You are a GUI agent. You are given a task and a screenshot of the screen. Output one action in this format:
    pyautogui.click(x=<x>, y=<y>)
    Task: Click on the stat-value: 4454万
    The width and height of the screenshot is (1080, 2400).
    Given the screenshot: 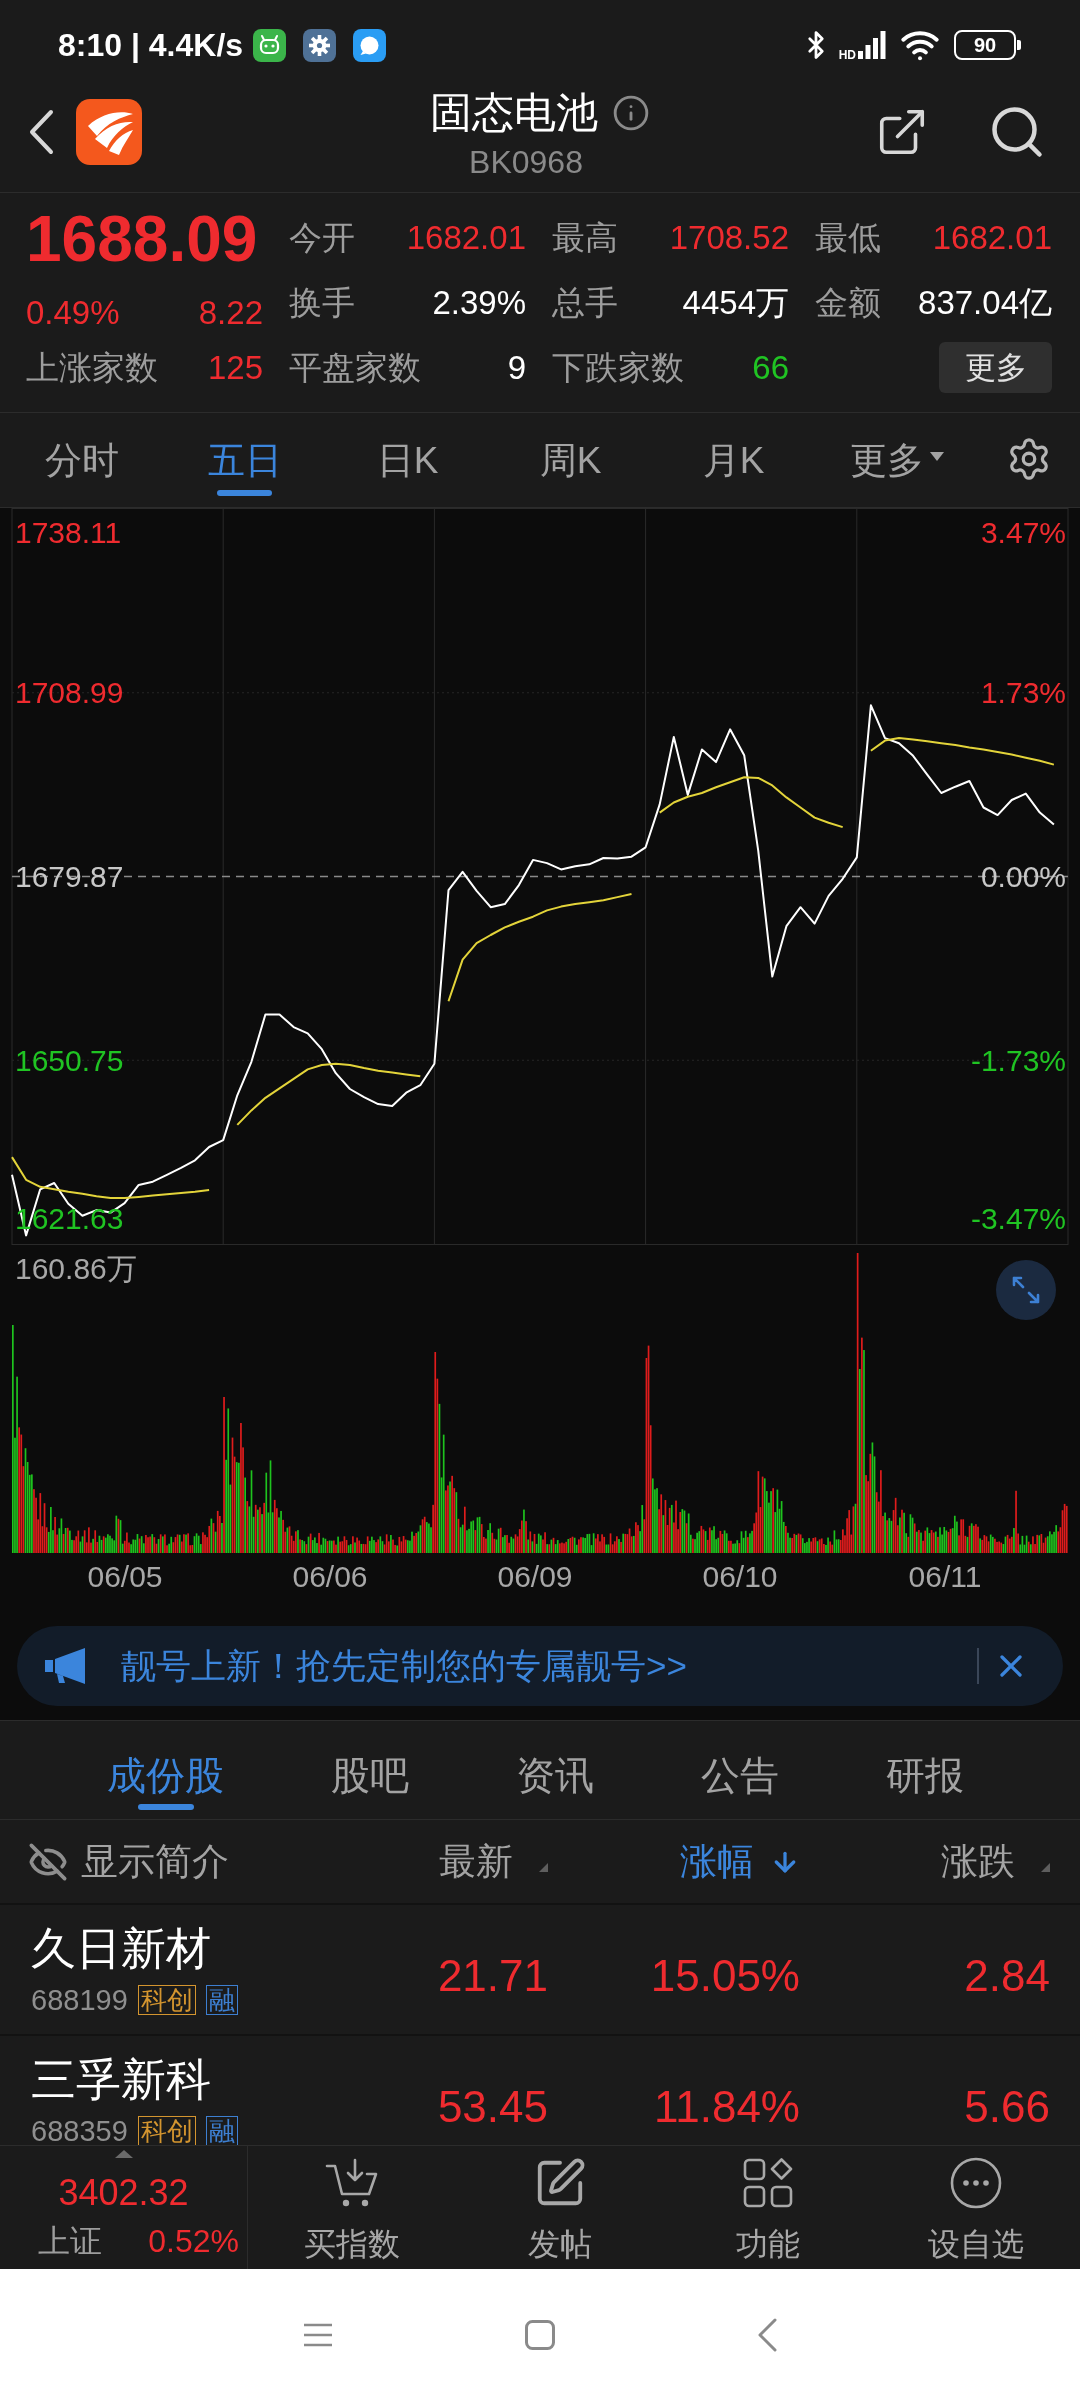 What is the action you would take?
    pyautogui.click(x=735, y=302)
    